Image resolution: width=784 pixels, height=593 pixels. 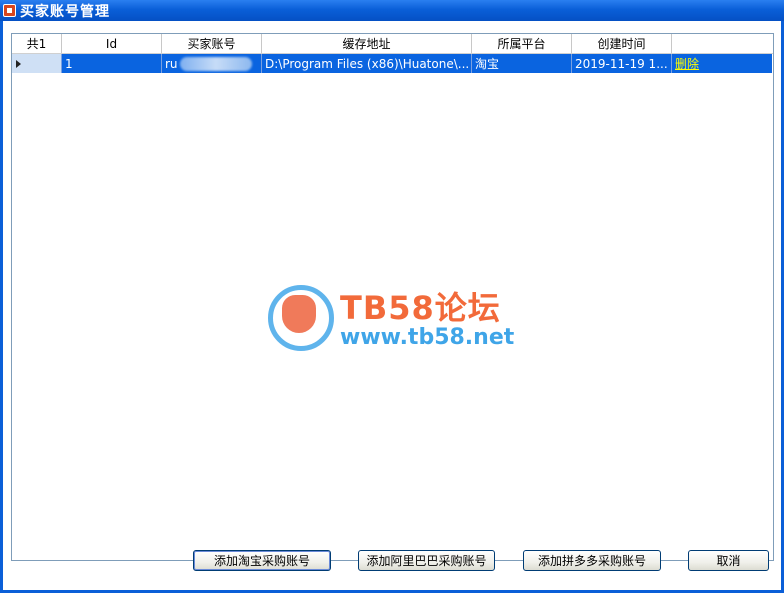 What do you see at coordinates (299, 314) in the screenshot?
I see `hand-icon` at bounding box center [299, 314].